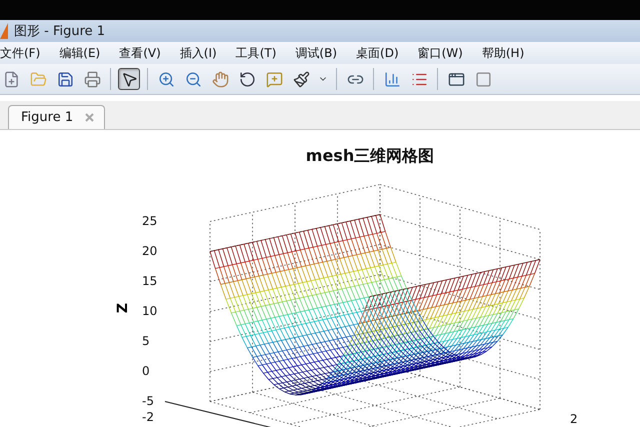 This screenshot has width=640, height=427. I want to click on folder-icon, so click(38, 79).